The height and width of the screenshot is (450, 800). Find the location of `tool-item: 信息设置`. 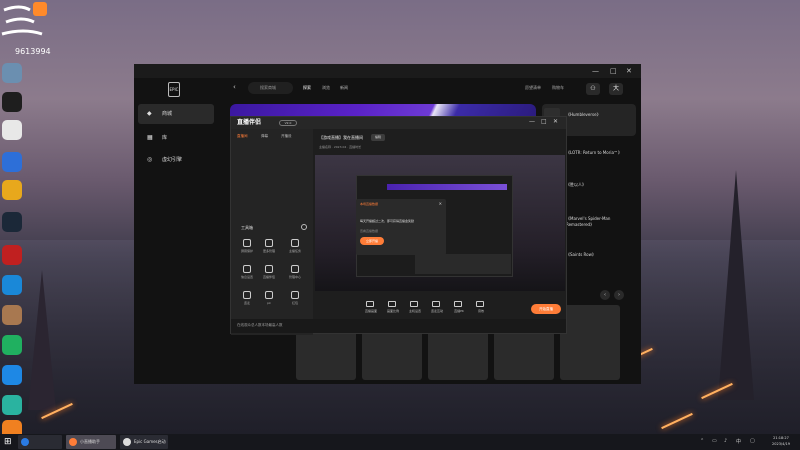

tool-item: 信息设置 is located at coordinates (247, 274).